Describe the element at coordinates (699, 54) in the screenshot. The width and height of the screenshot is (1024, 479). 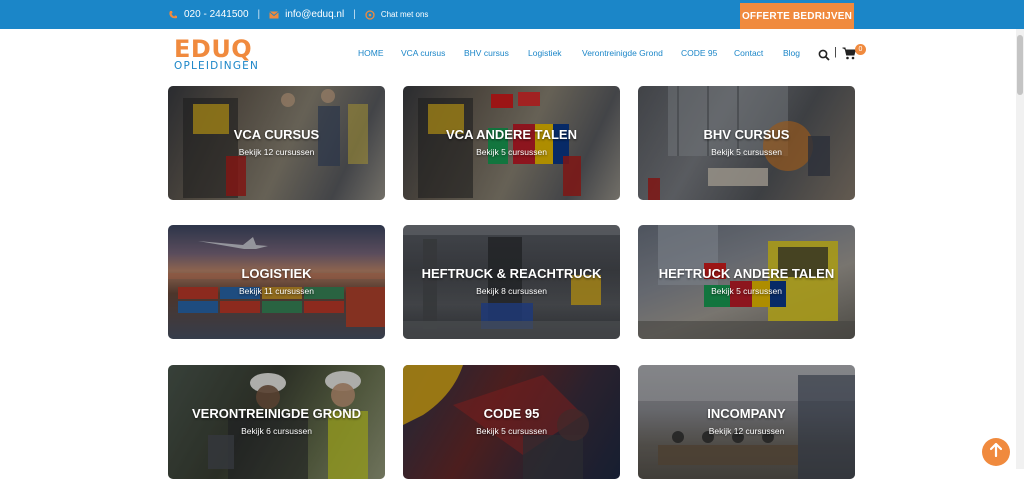
I see `nav-item-code-95: CODE 95` at that location.